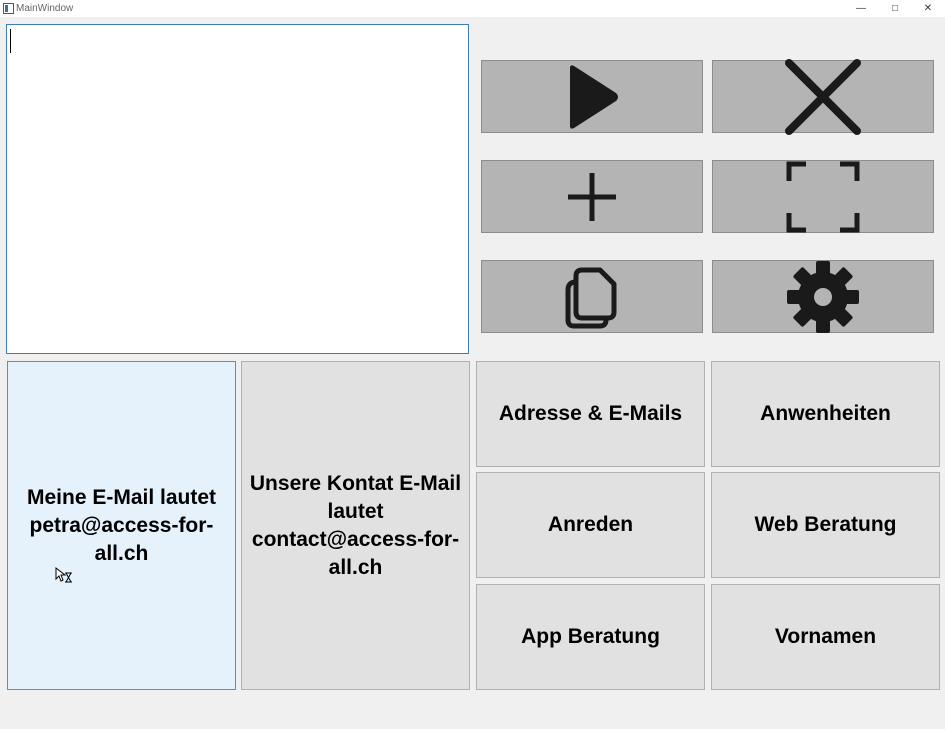 The width and height of the screenshot is (945, 729). I want to click on fullscreen-button, so click(823, 196).